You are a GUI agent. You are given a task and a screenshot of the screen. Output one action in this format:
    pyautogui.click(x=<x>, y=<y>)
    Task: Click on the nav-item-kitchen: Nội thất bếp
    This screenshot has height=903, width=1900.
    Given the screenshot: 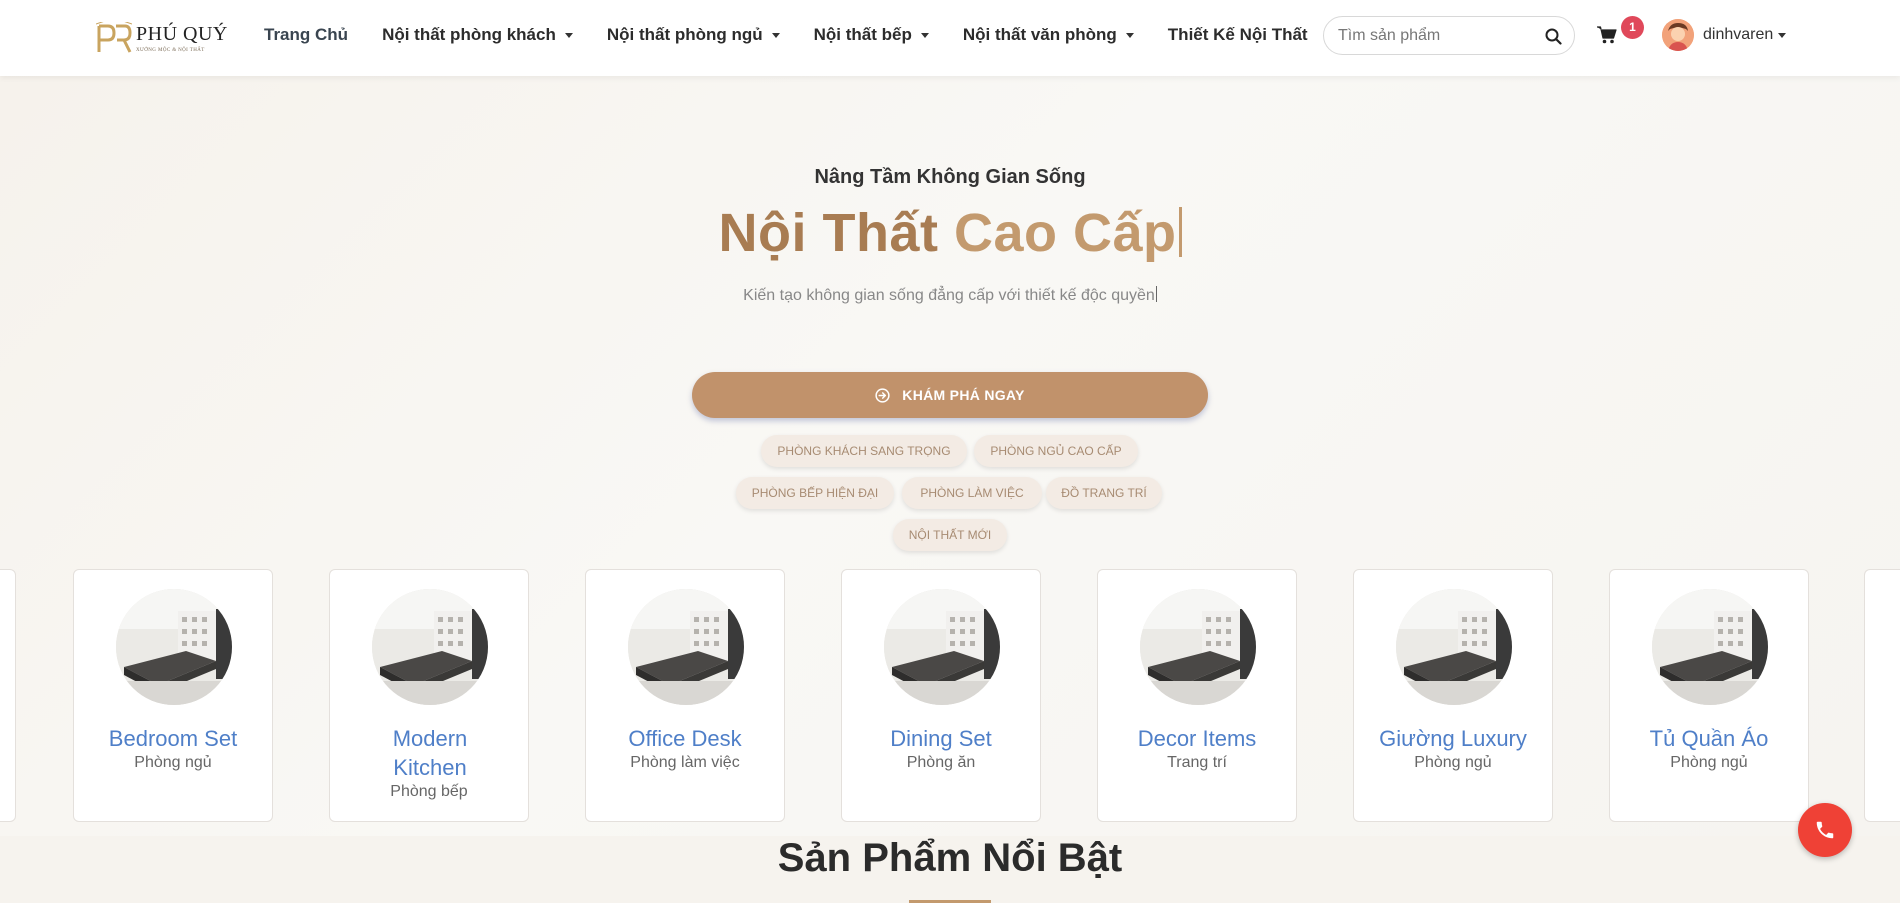 What is the action you would take?
    pyautogui.click(x=871, y=35)
    